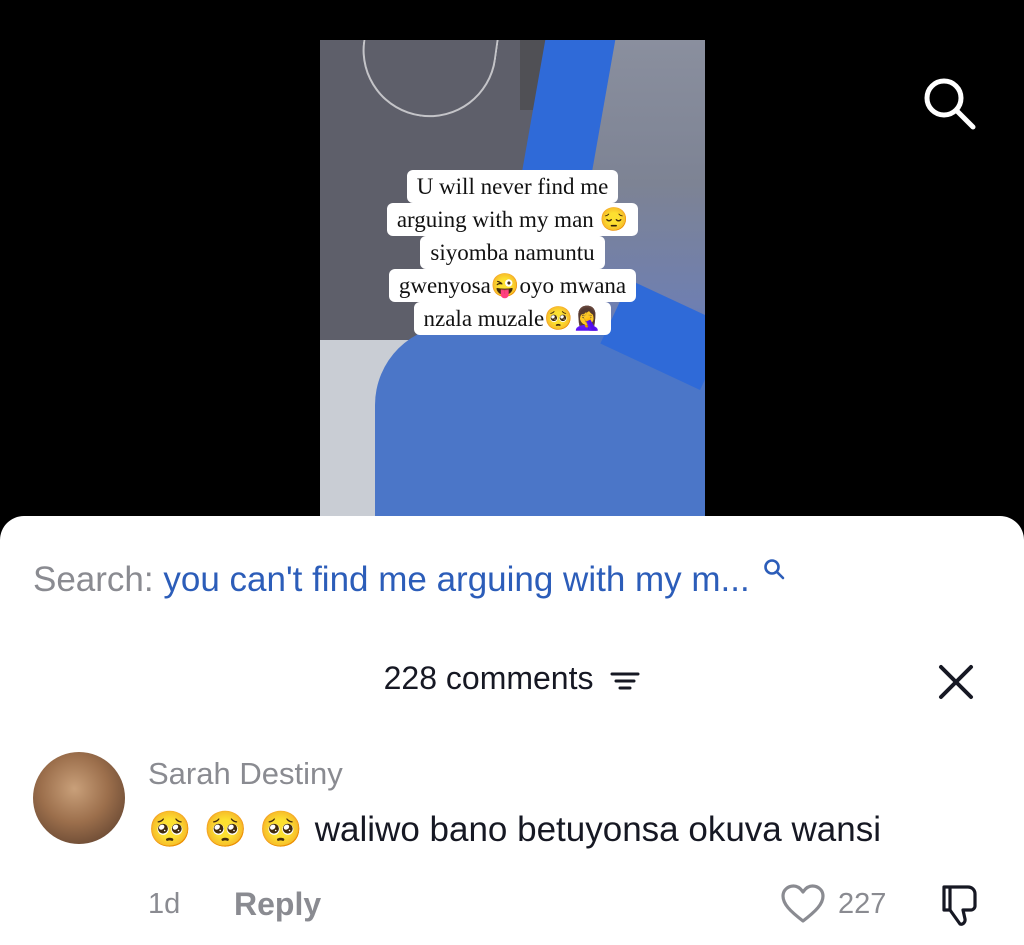 This screenshot has width=1024, height=945. Describe the element at coordinates (79, 798) in the screenshot. I see `avatar` at that location.